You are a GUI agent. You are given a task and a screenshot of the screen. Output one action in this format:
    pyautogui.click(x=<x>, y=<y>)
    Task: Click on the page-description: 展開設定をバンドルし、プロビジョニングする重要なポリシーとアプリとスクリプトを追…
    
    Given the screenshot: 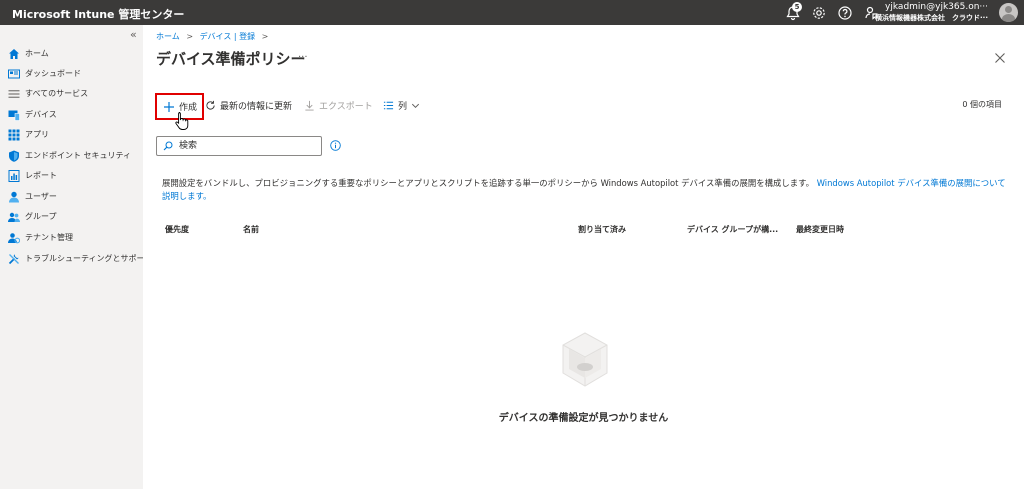 What is the action you would take?
    pyautogui.click(x=587, y=190)
    